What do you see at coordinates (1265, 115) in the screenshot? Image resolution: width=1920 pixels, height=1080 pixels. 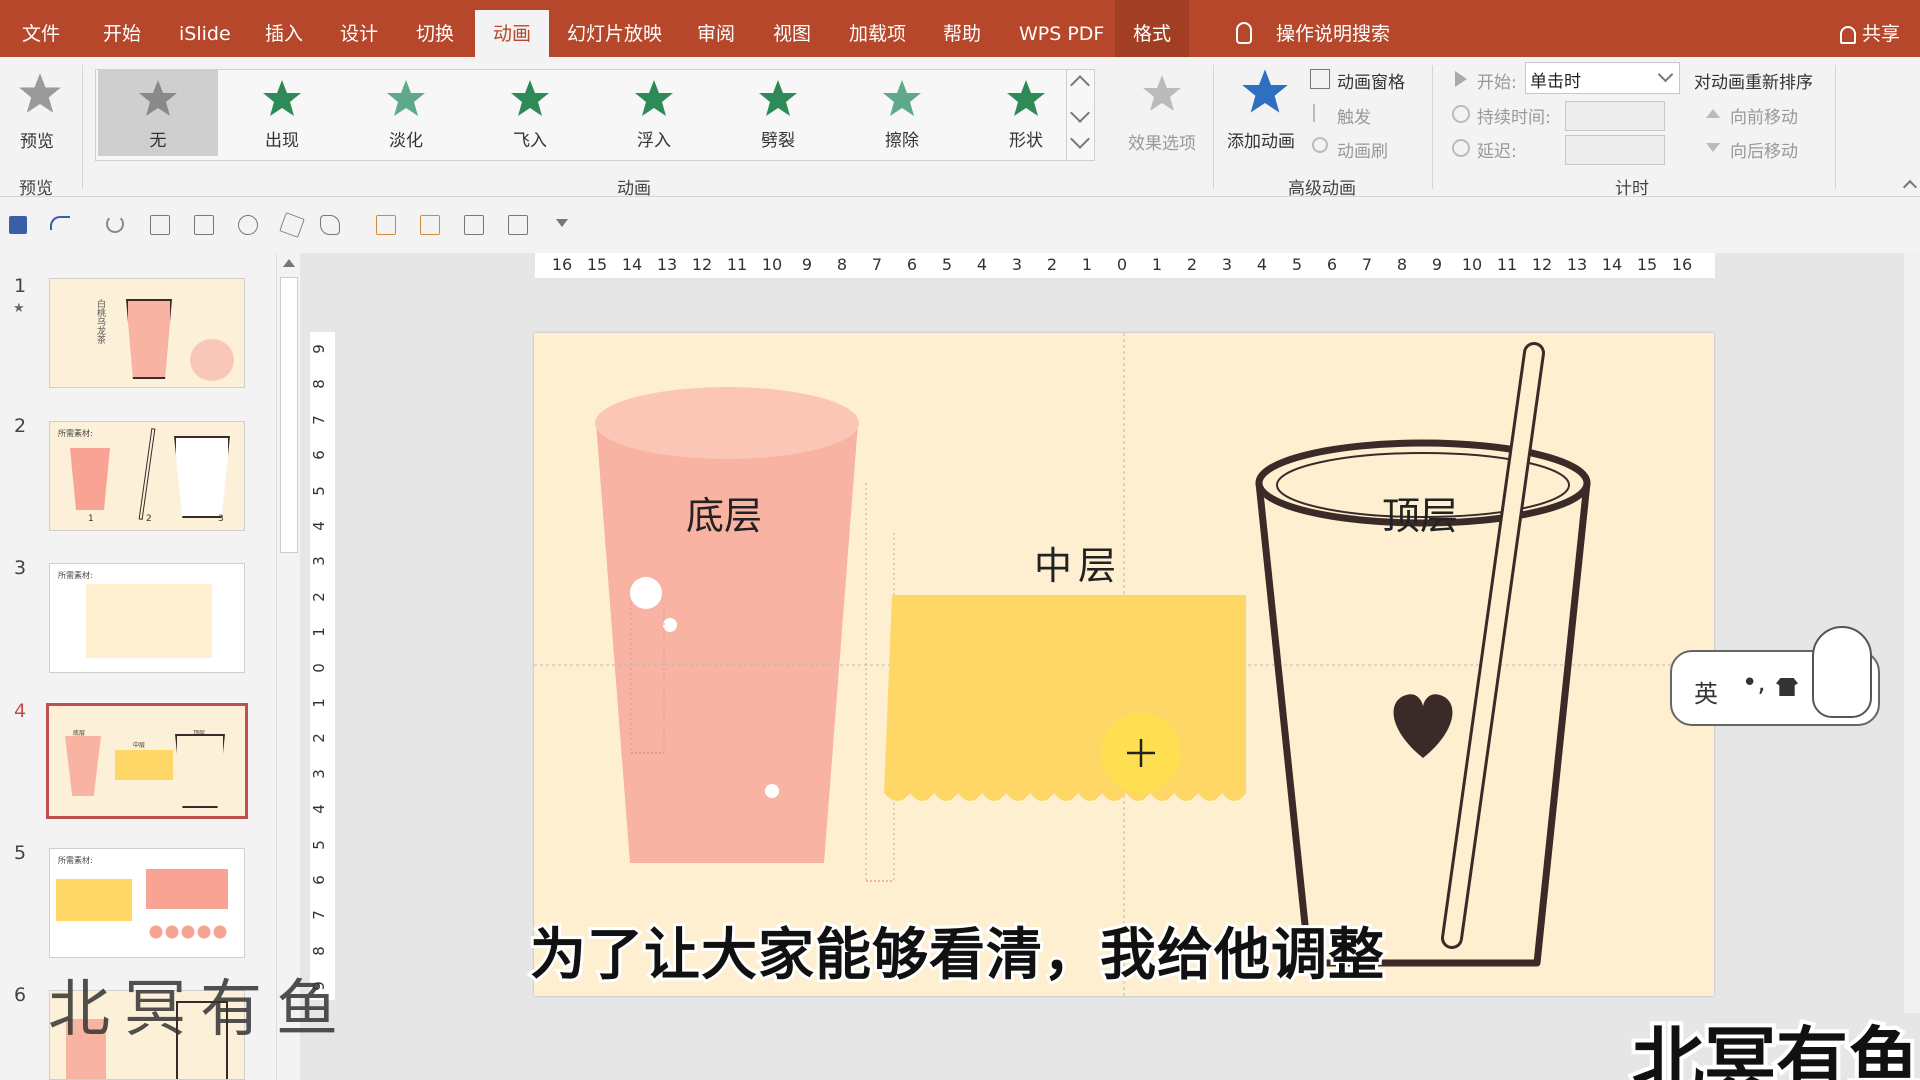 I see `add-animation-button: 添加动画` at bounding box center [1265, 115].